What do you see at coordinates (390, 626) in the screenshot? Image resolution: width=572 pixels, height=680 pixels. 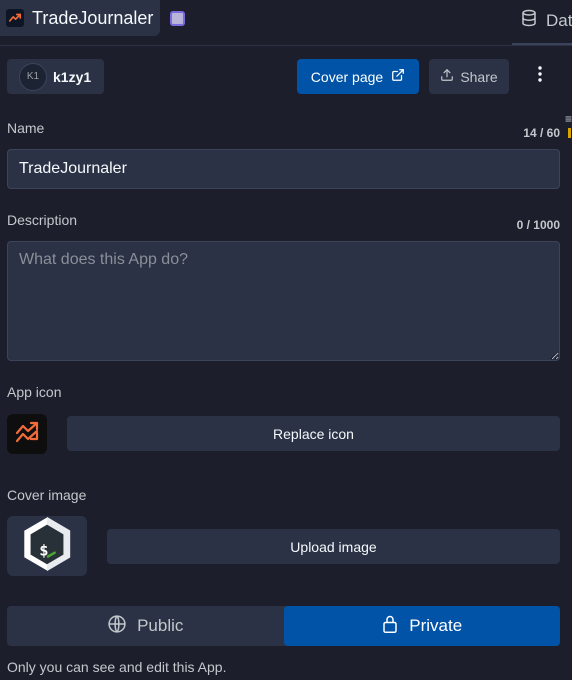 I see `lock-icon` at bounding box center [390, 626].